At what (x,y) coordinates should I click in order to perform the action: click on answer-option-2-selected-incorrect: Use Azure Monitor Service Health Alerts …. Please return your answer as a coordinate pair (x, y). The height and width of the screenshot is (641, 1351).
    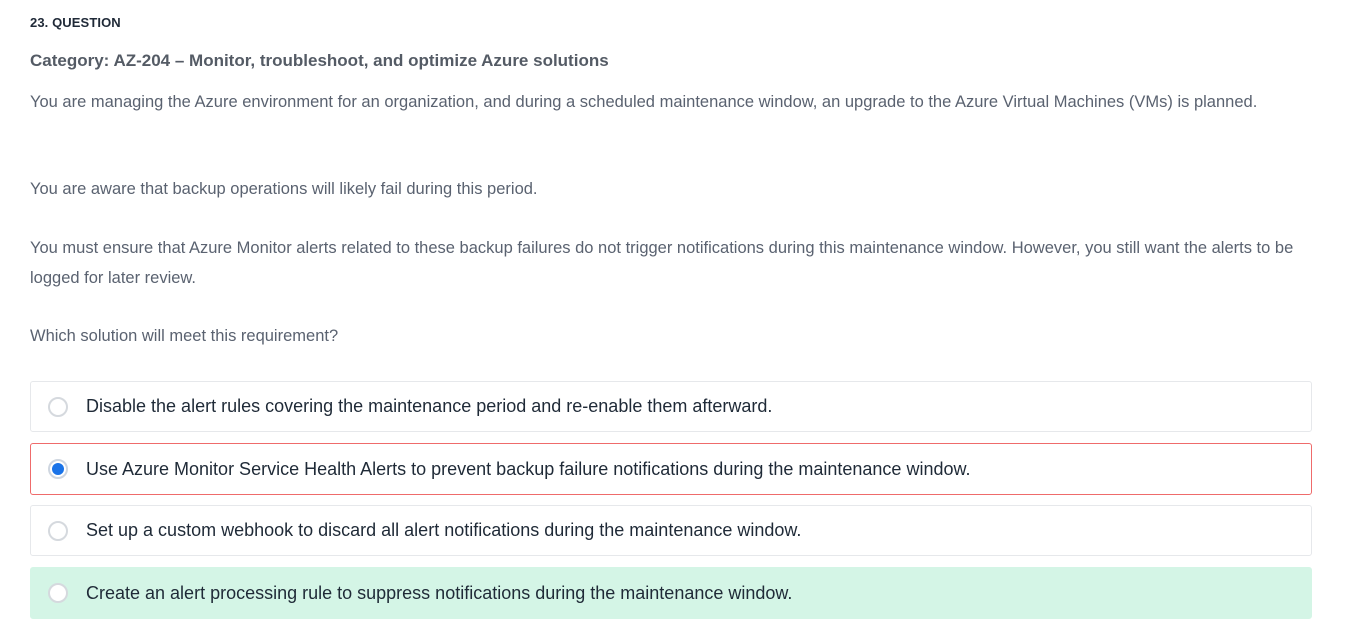
    Looking at the image, I should click on (671, 469).